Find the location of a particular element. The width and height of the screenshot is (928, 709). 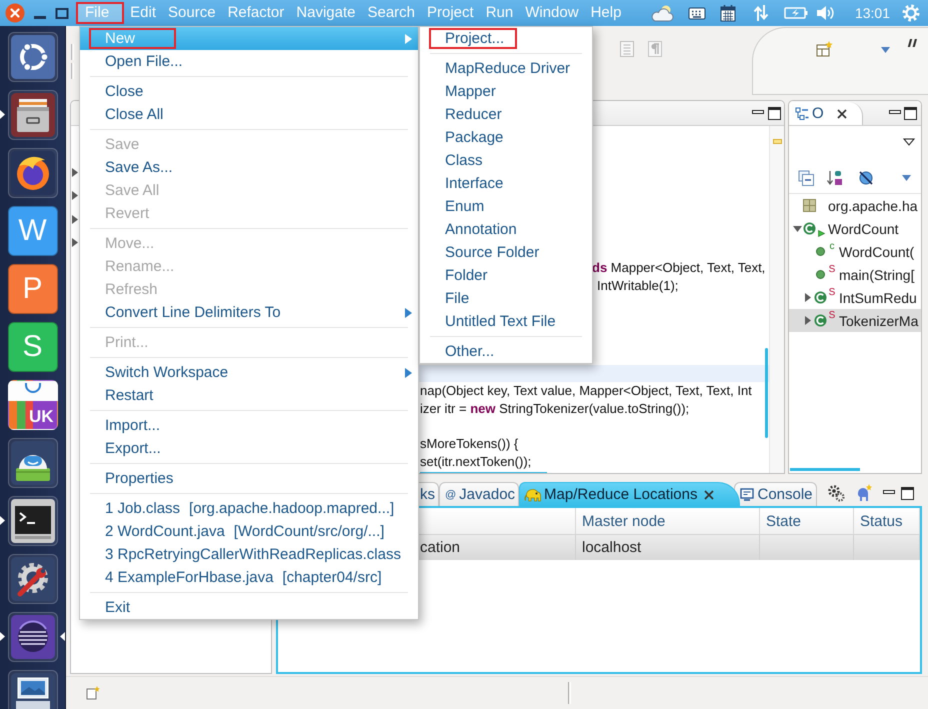

menu-item: Untitled Text File is located at coordinates (506, 321).